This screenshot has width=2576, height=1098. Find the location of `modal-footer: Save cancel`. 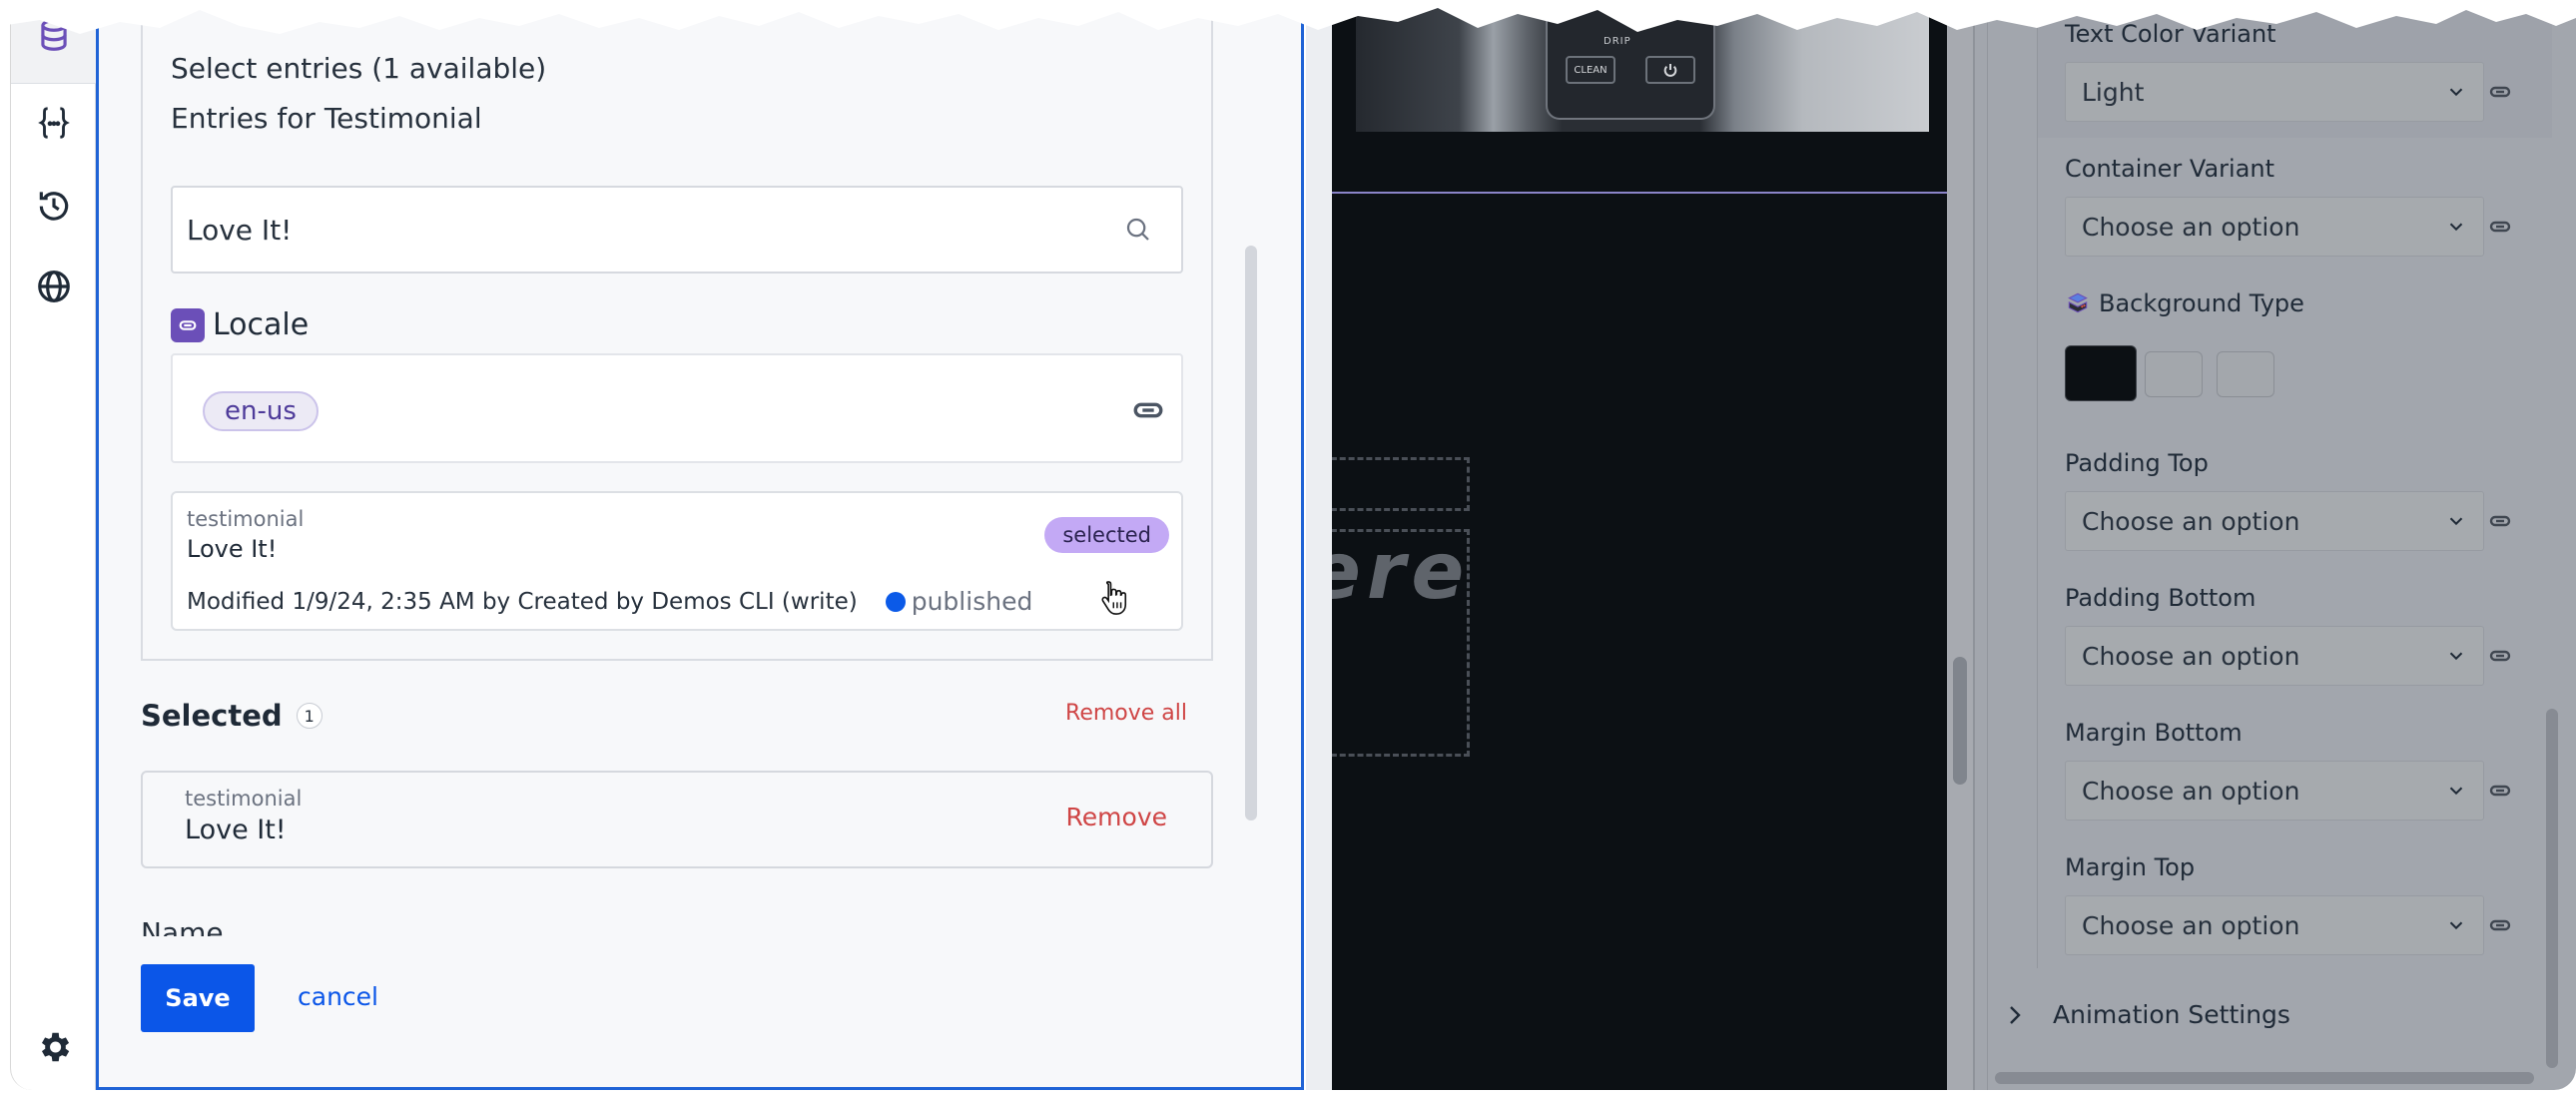

modal-footer: Save cancel is located at coordinates (700, 1011).